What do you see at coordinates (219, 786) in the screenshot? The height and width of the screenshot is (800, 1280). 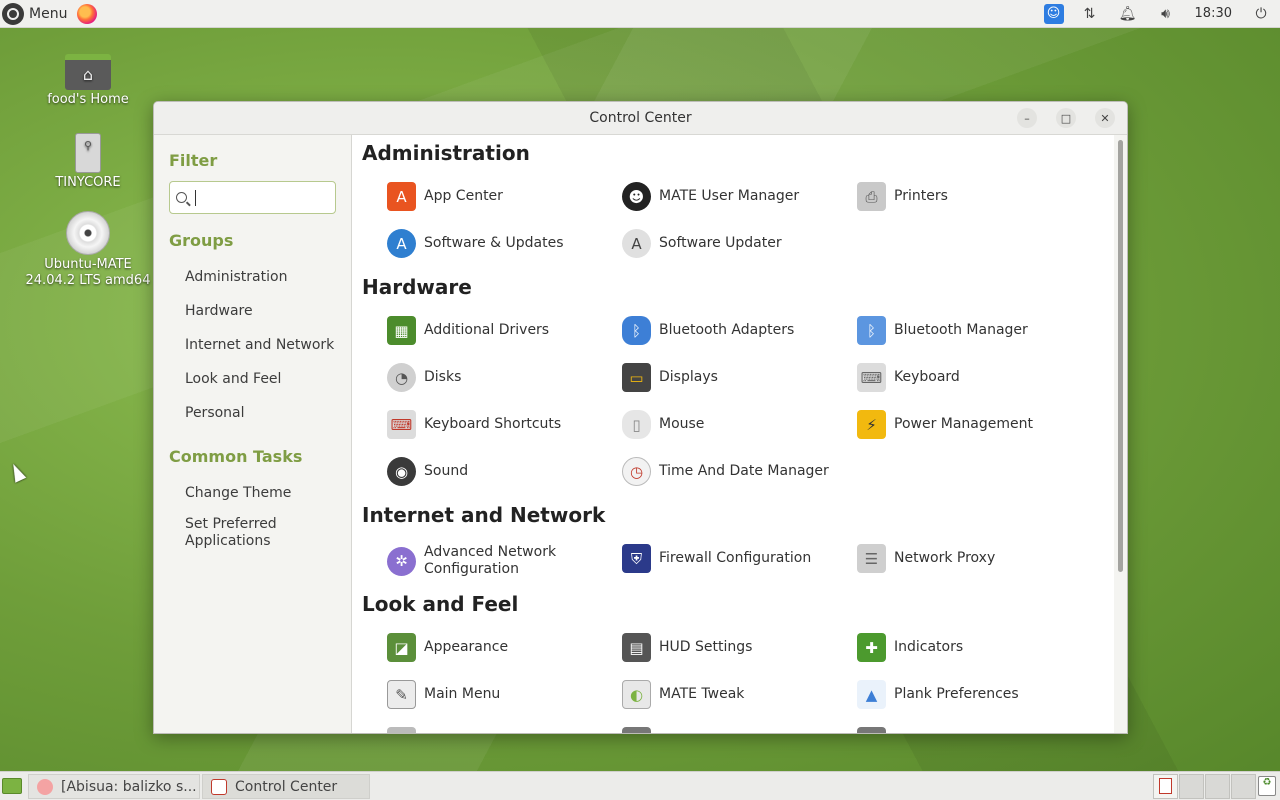 I see `control-center-app-icon` at bounding box center [219, 786].